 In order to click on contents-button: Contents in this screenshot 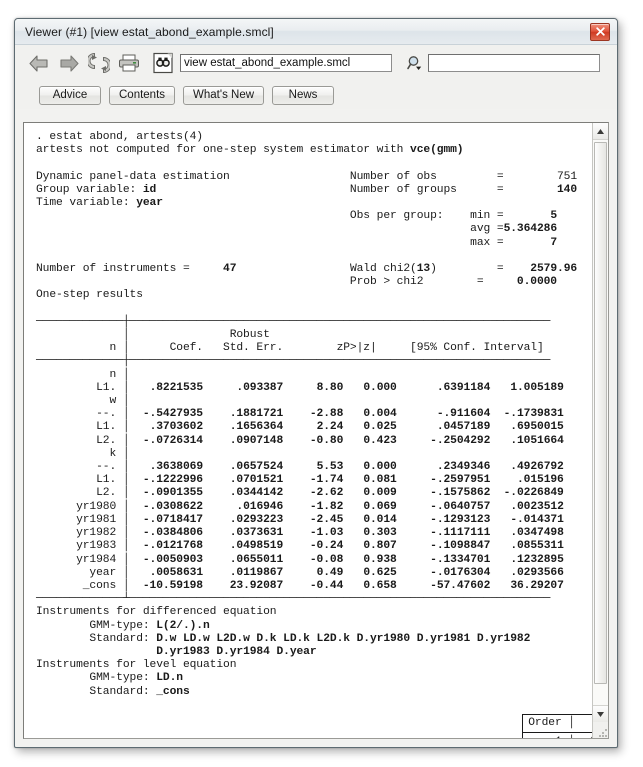, I will do `click(142, 95)`.